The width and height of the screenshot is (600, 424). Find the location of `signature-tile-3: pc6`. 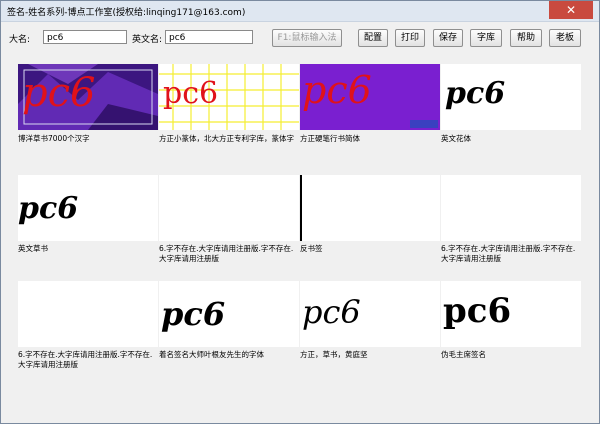

signature-tile-3: pc6 is located at coordinates (370, 97).